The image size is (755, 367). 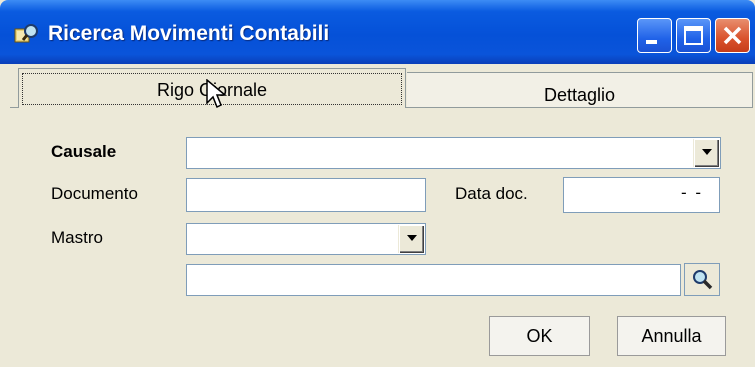 I want to click on data-doc-label: Data doc., so click(x=491, y=193).